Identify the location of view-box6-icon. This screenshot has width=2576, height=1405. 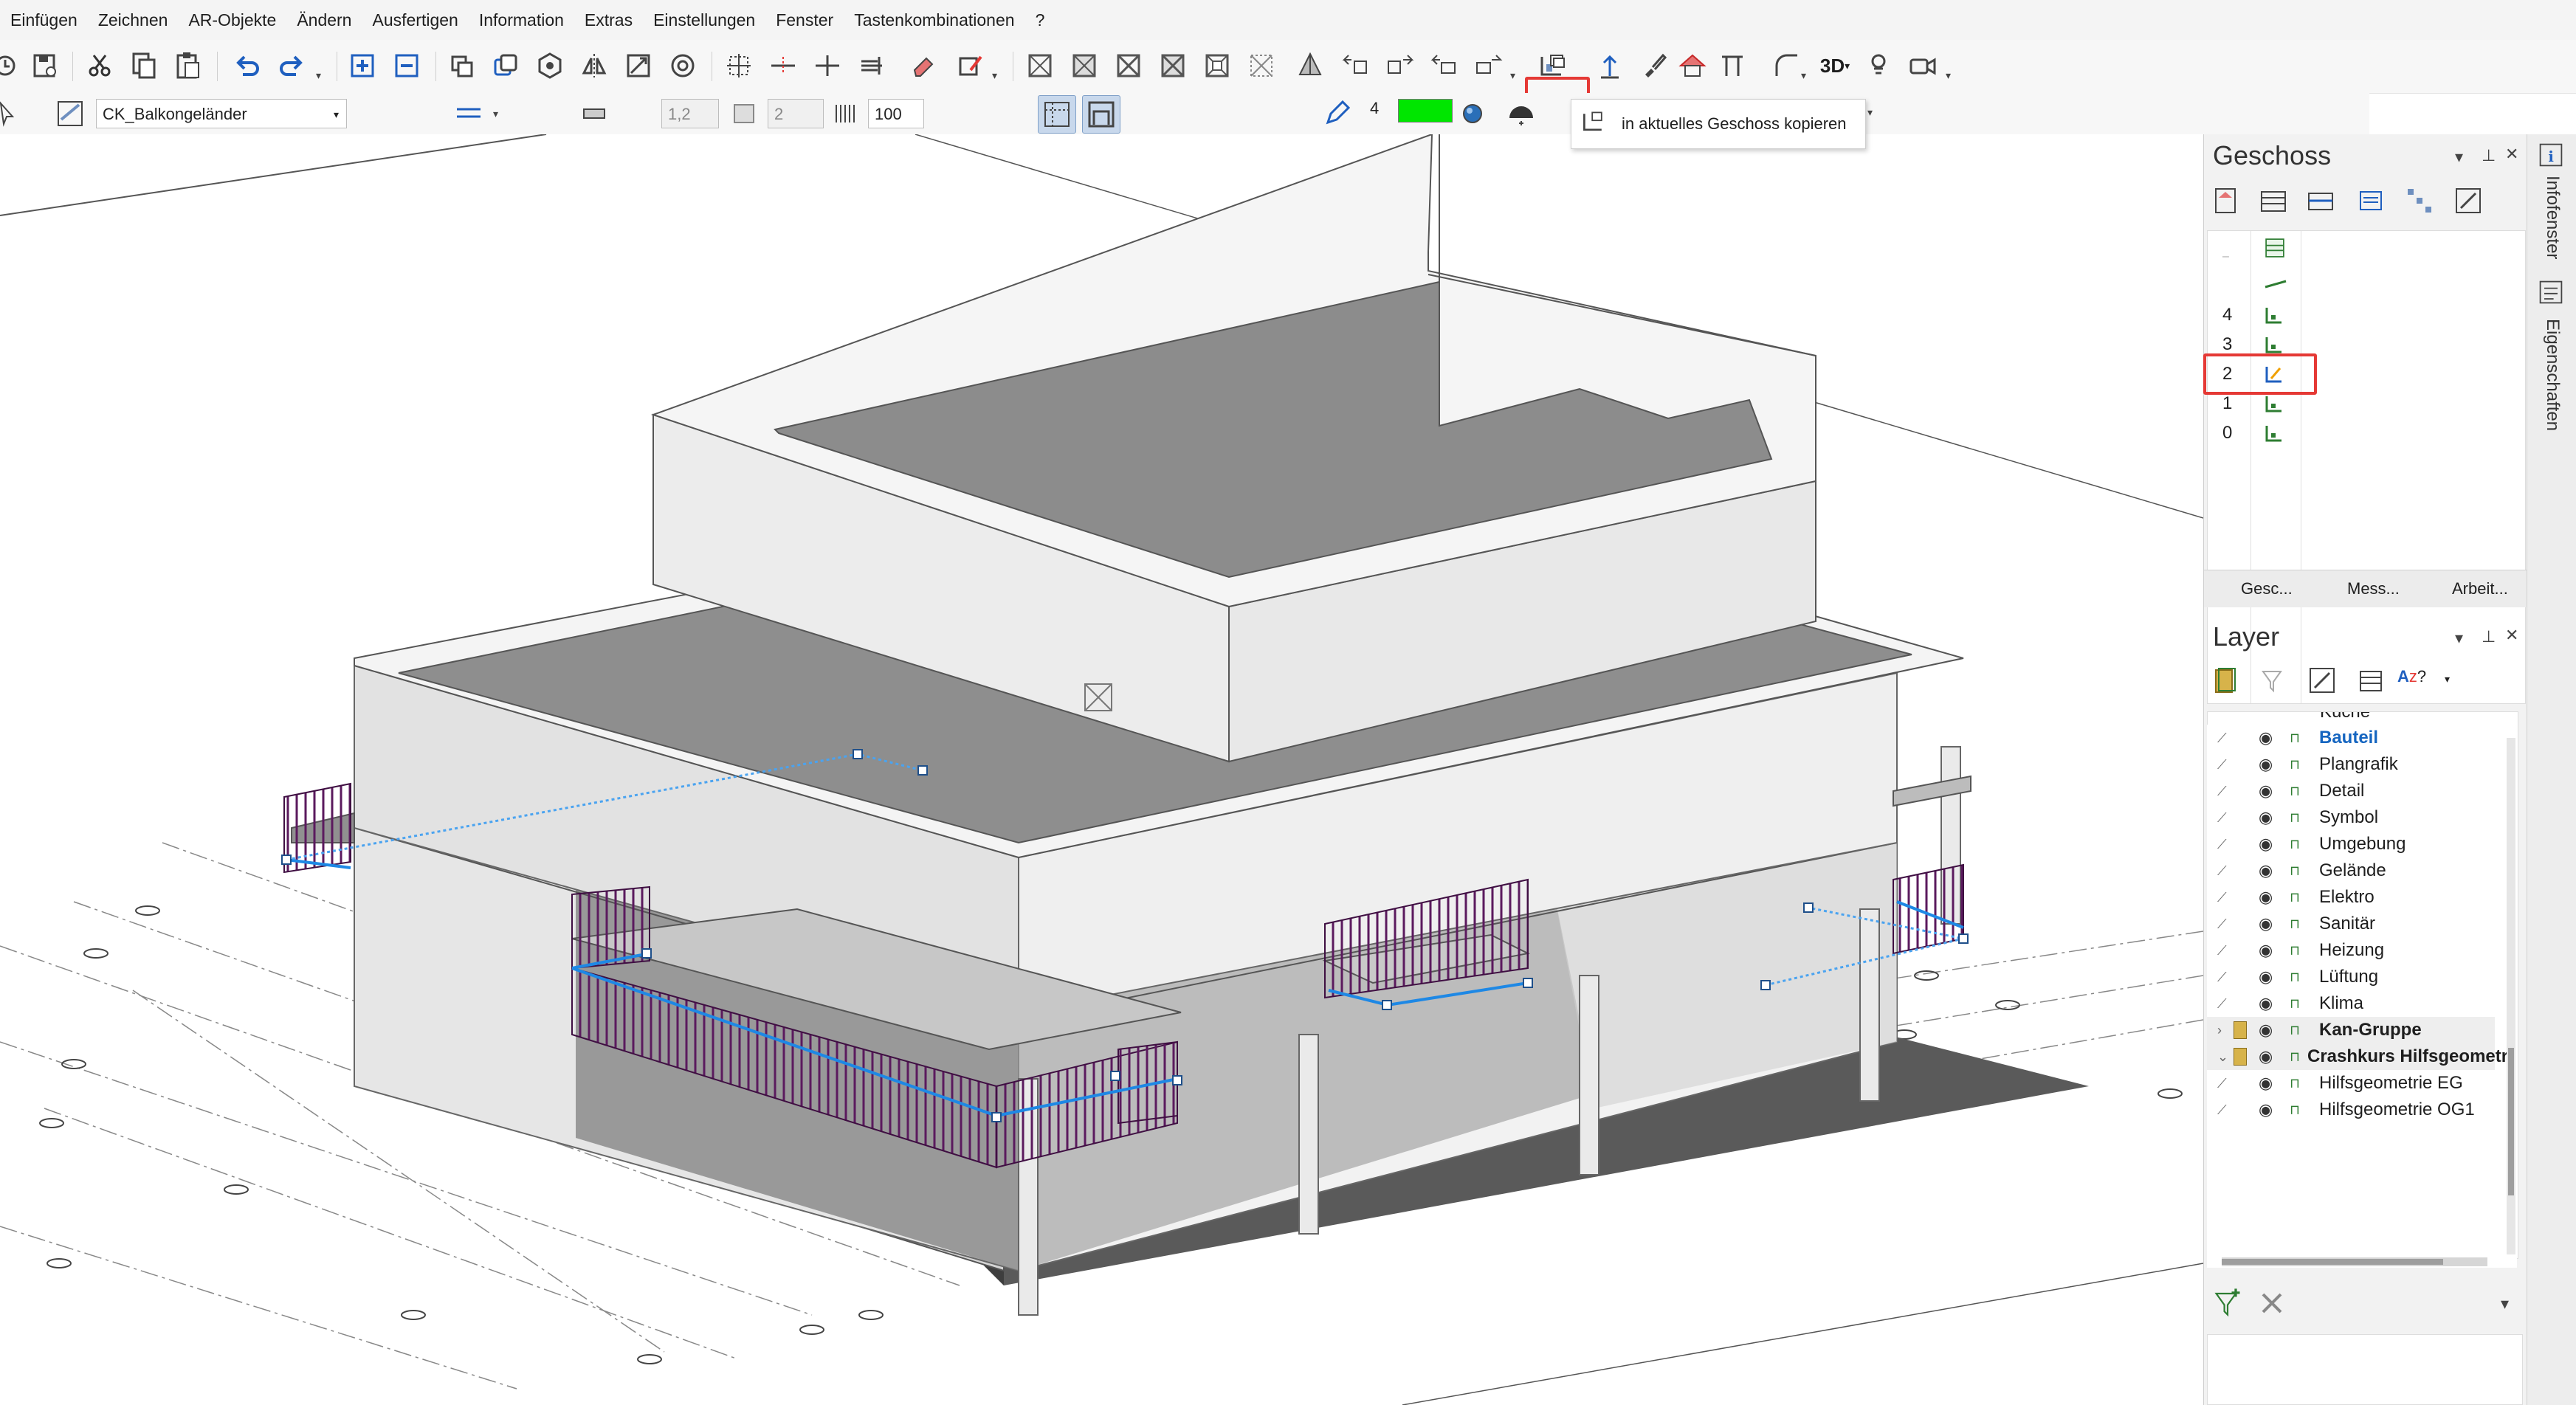
(1261, 65).